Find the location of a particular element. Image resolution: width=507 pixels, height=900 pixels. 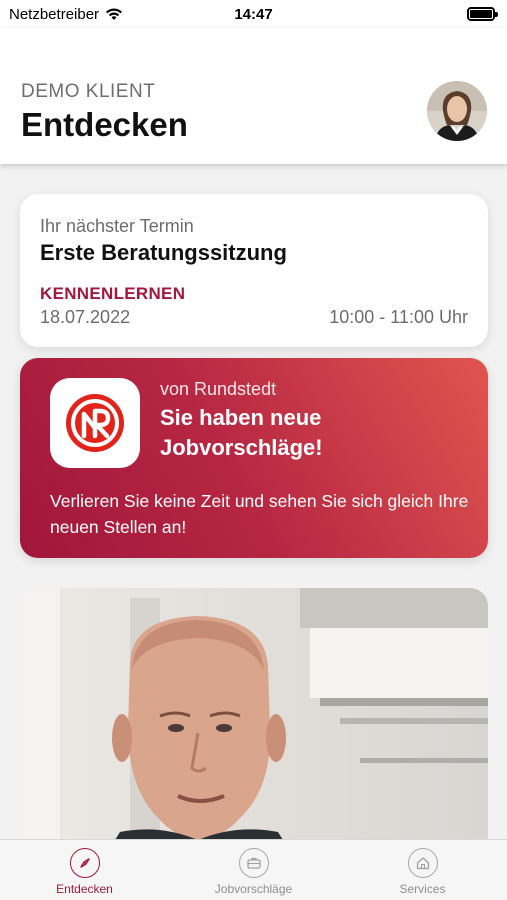

tab-label-entdecken: Entdecken is located at coordinates (84, 889).